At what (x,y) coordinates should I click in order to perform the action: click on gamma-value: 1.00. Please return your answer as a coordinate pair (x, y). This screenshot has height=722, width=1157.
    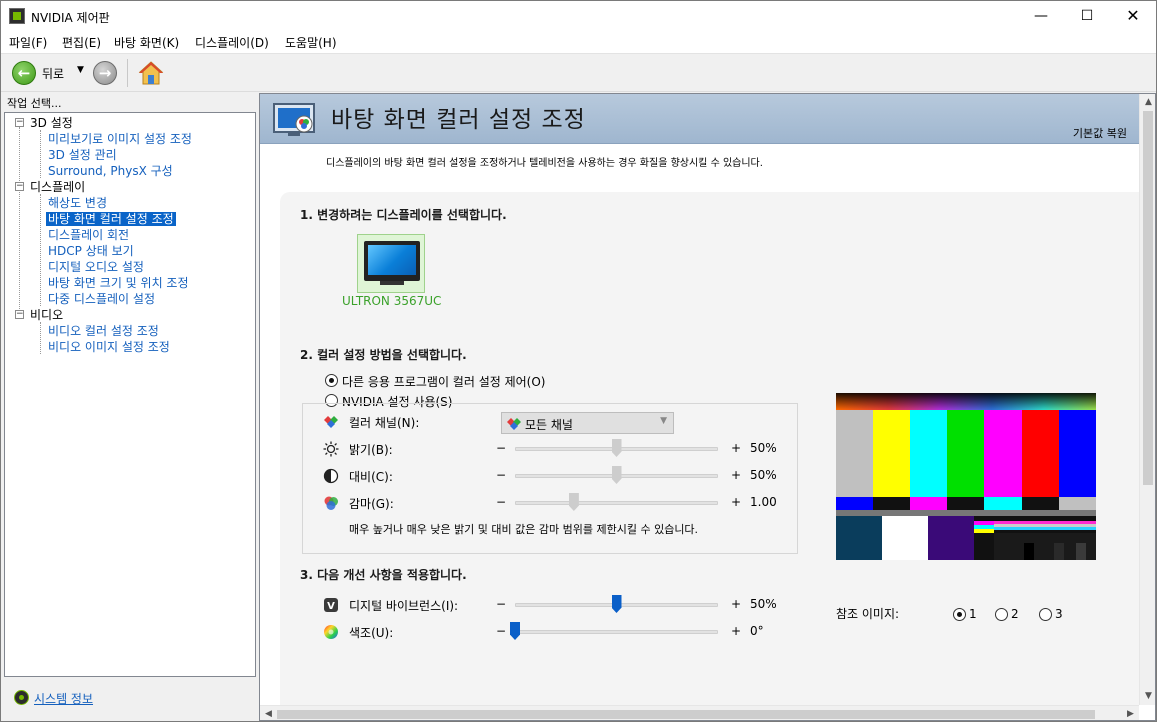
    Looking at the image, I should click on (763, 502).